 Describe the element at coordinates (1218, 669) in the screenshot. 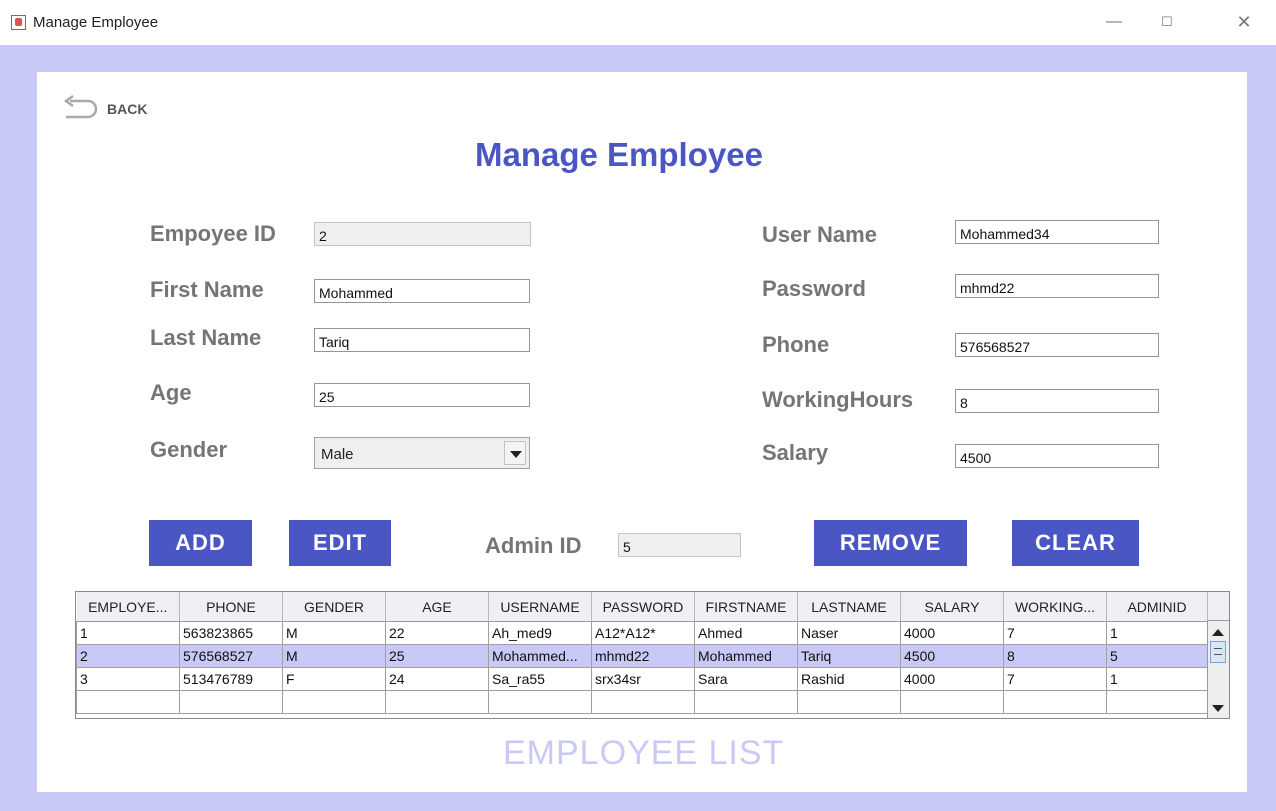

I see `vertical-scrollbar` at that location.